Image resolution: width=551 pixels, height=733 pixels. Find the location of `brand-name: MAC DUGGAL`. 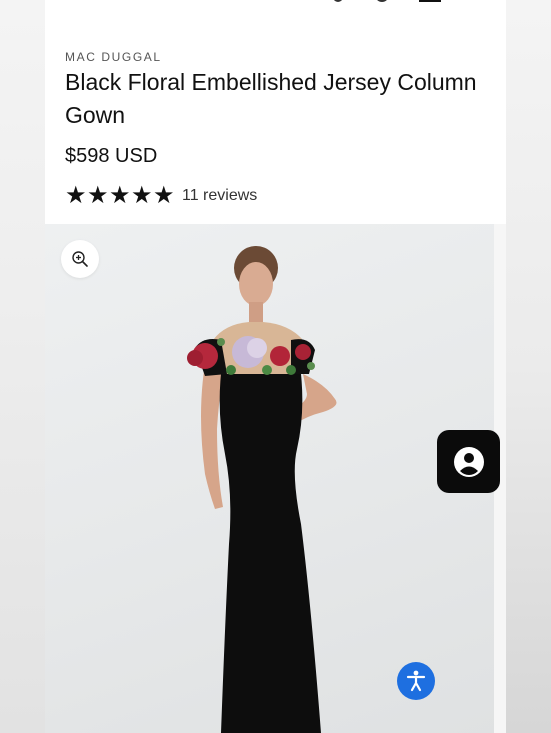

brand-name: MAC DUGGAL is located at coordinates (113, 57).